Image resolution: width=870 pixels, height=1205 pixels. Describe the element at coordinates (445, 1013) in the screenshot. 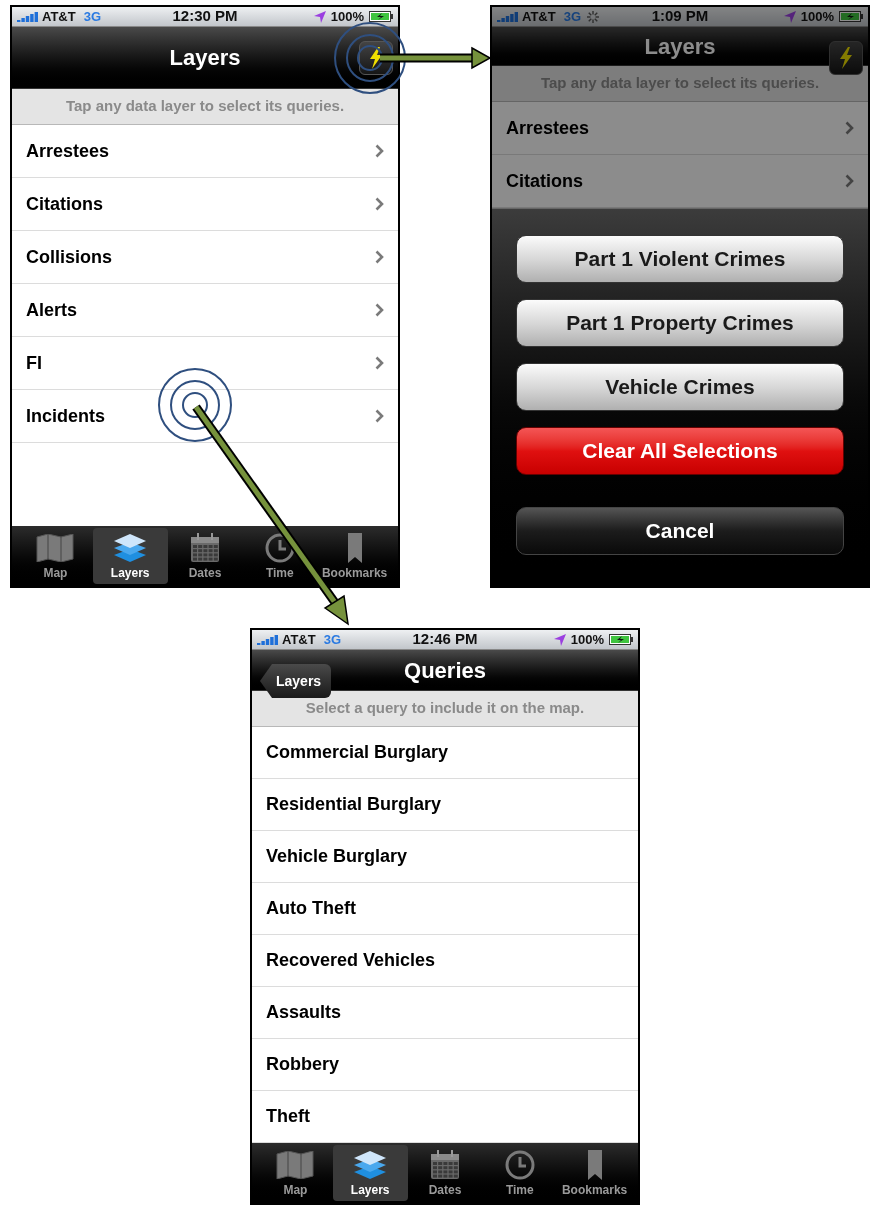

I see `list-row: Assaults` at that location.